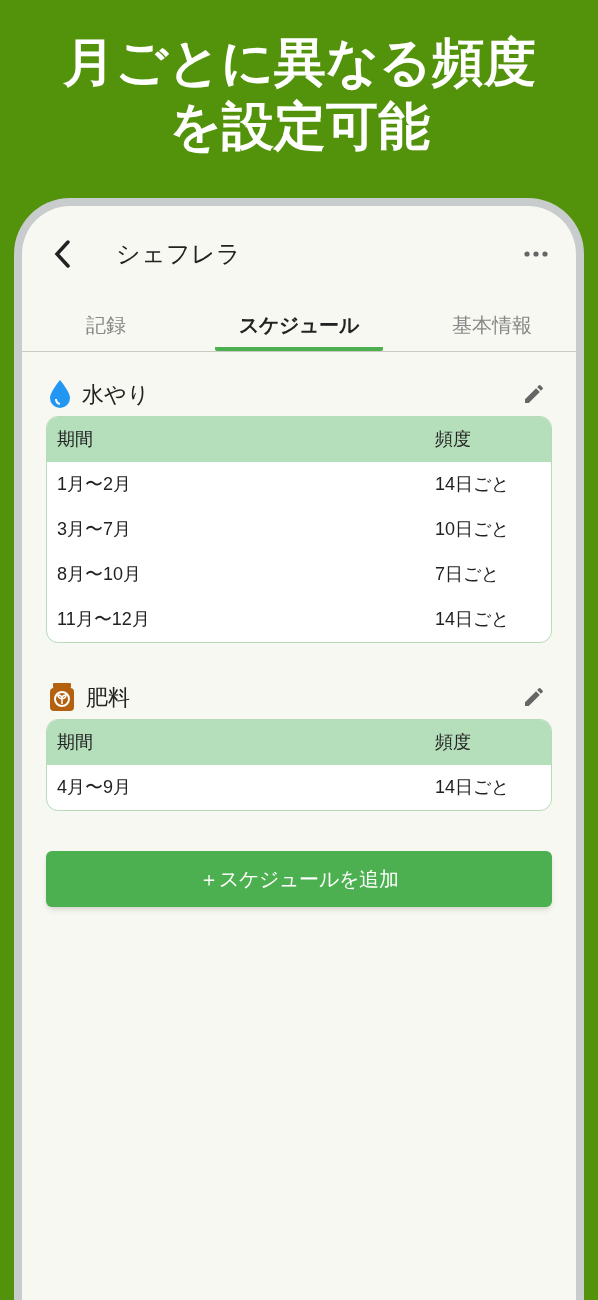 The width and height of the screenshot is (598, 1300). I want to click on water-drop-icon, so click(60, 394).